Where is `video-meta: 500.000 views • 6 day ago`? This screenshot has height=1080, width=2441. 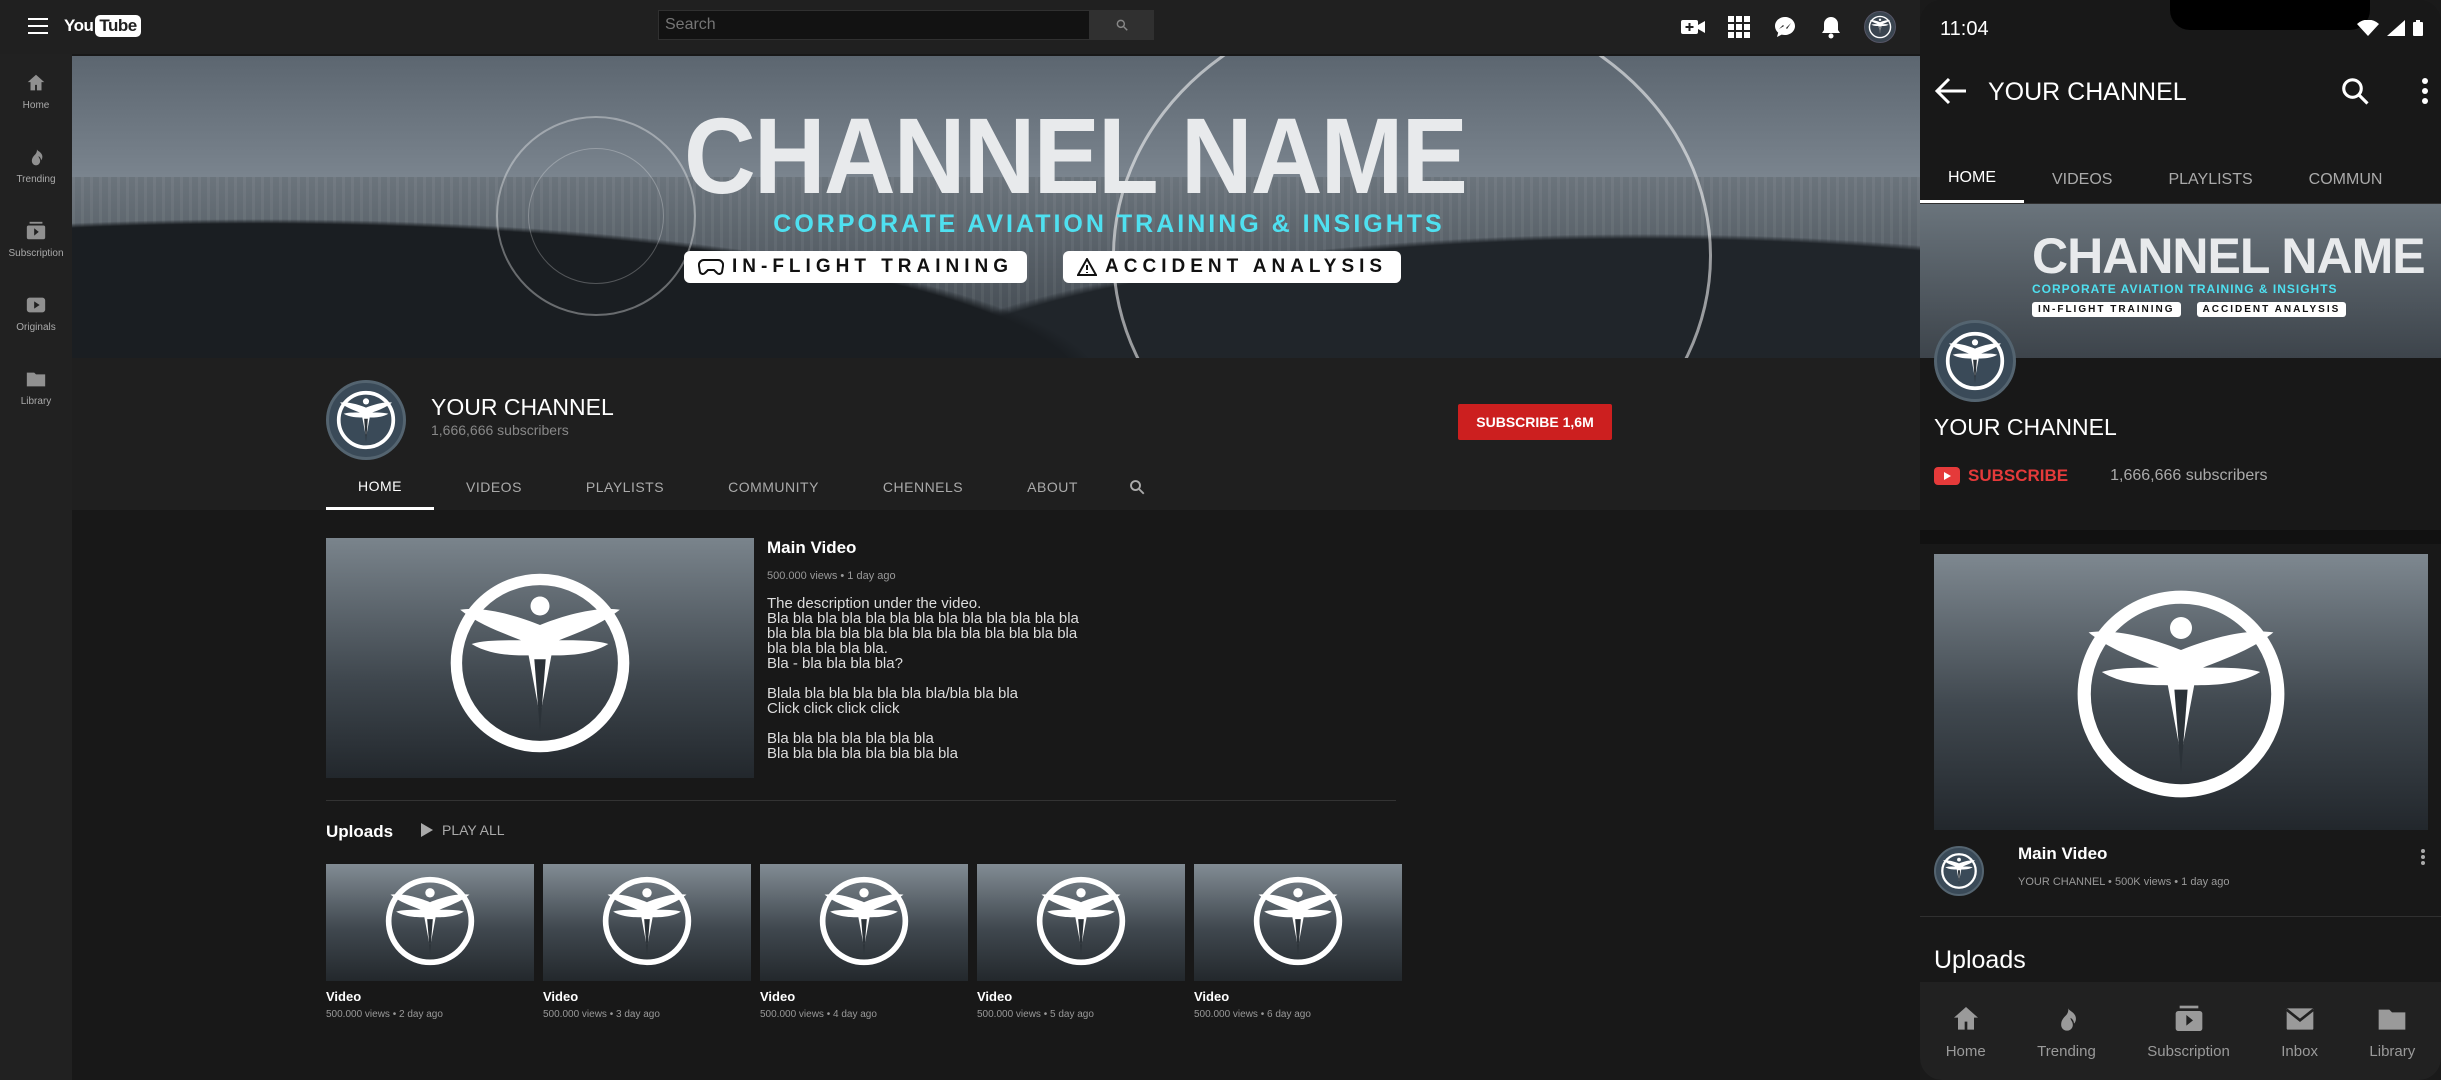 video-meta: 500.000 views • 6 day ago is located at coordinates (1252, 1014).